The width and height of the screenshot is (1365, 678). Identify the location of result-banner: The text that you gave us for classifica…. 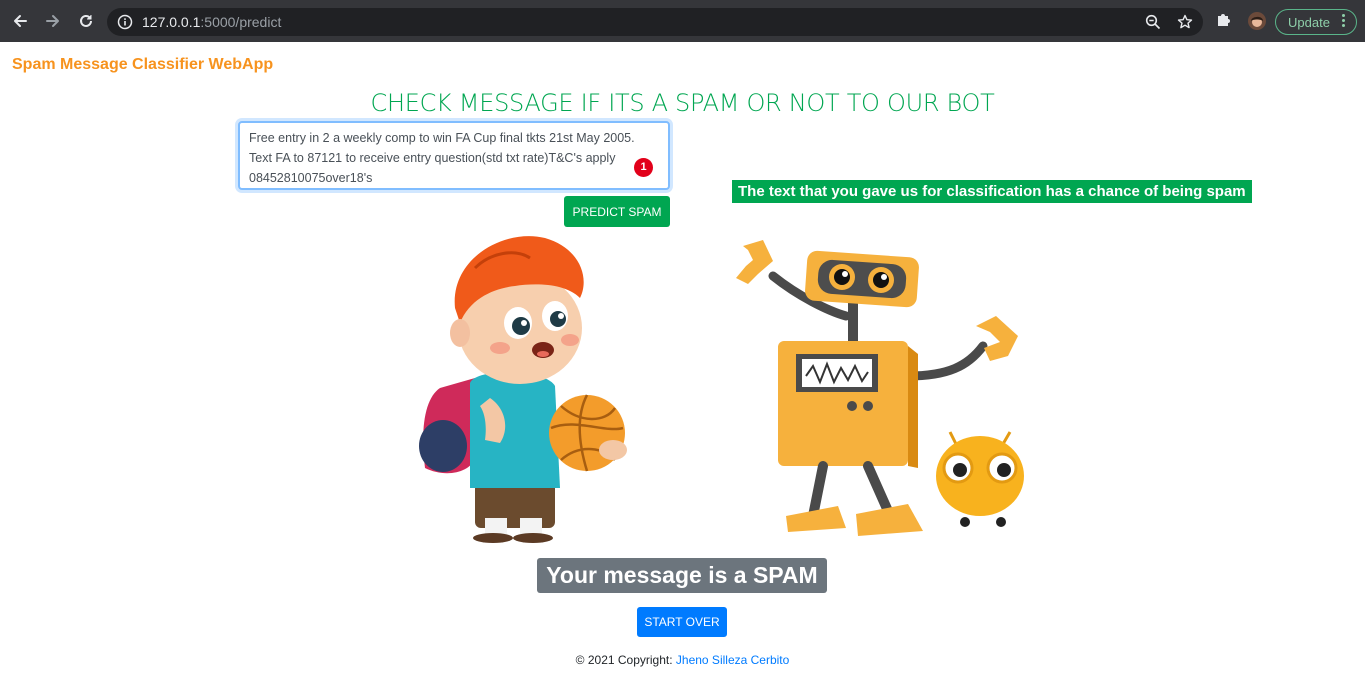
(992, 191).